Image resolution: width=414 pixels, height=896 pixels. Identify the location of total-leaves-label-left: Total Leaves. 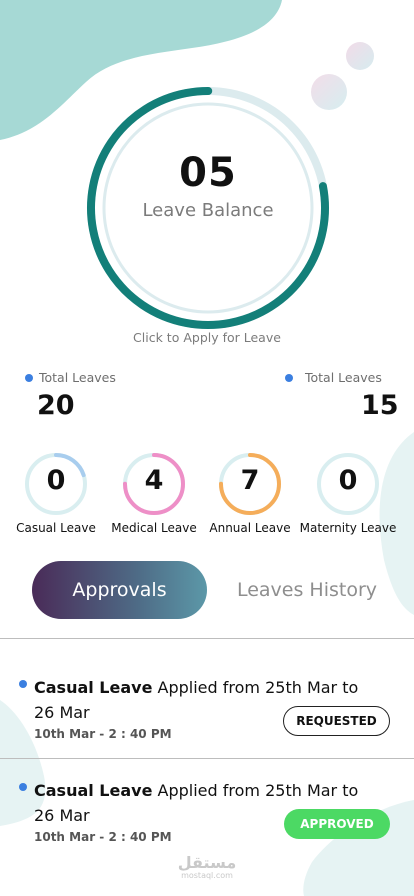
(70, 377).